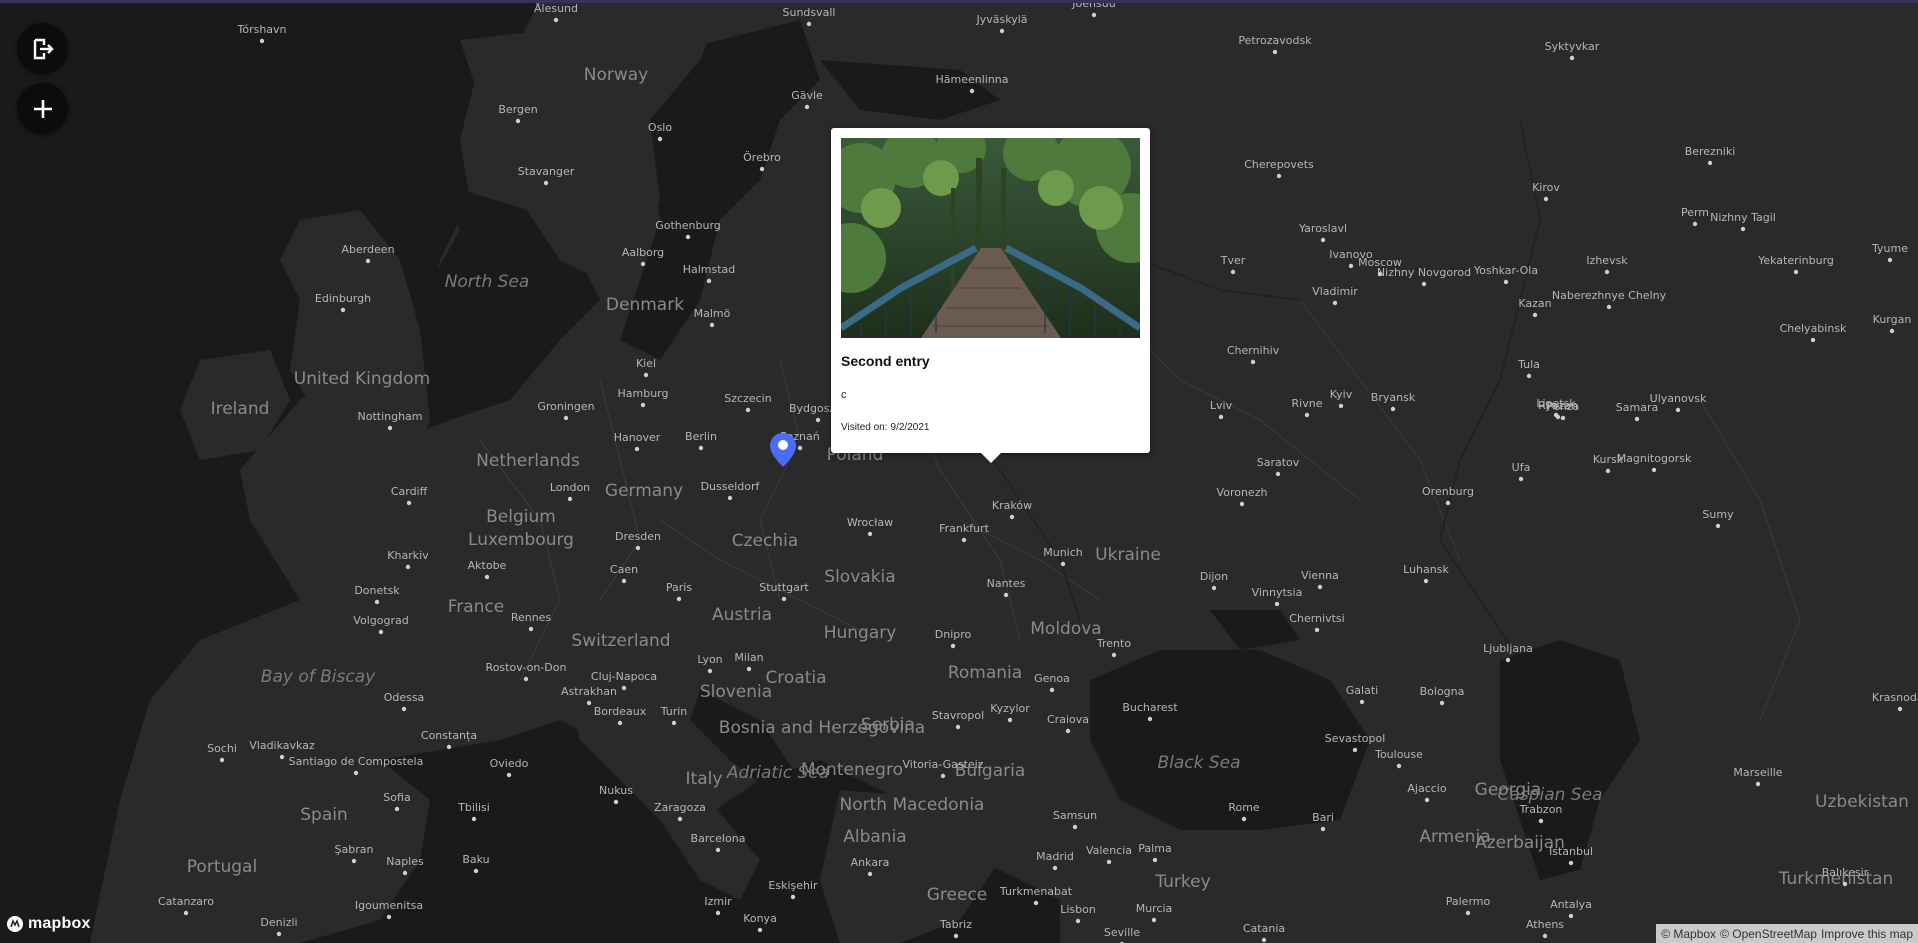 This screenshot has height=943, width=1918. What do you see at coordinates (1695, 212) in the screenshot?
I see `city-label: Perm` at bounding box center [1695, 212].